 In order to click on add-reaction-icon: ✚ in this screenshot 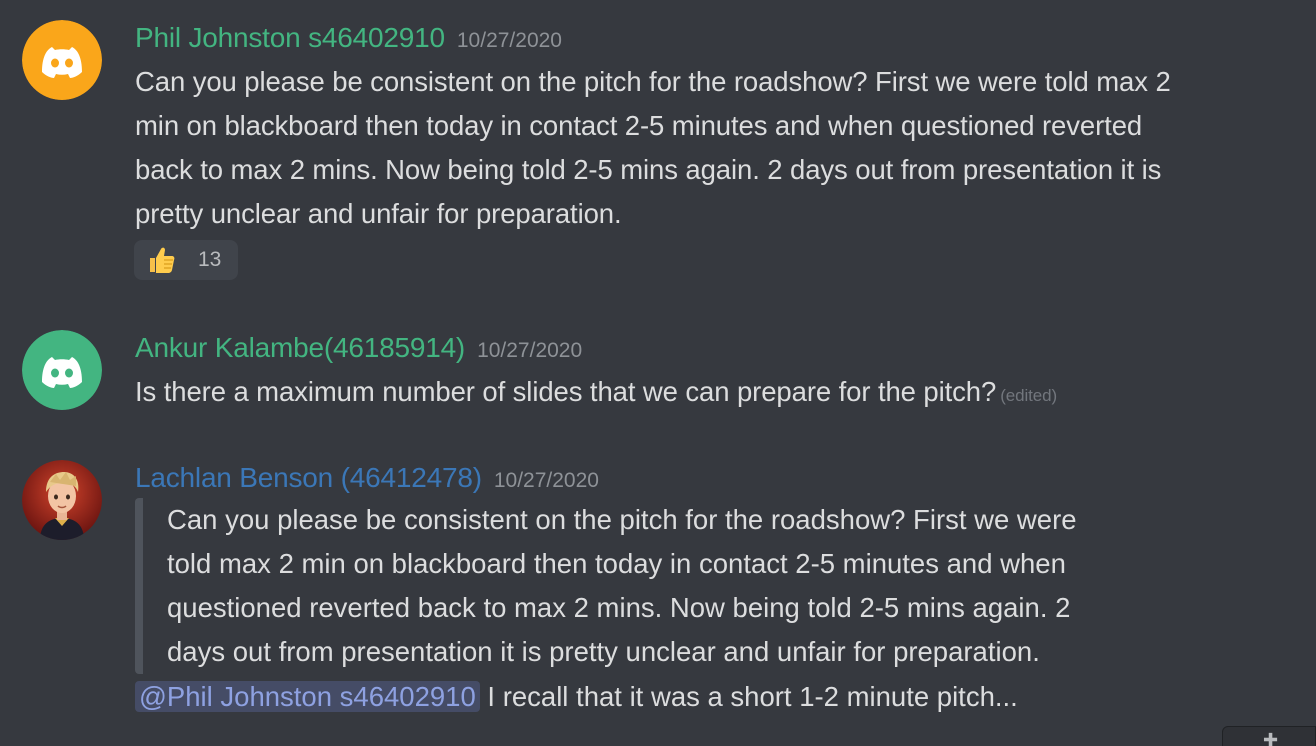, I will do `click(1270, 738)`.